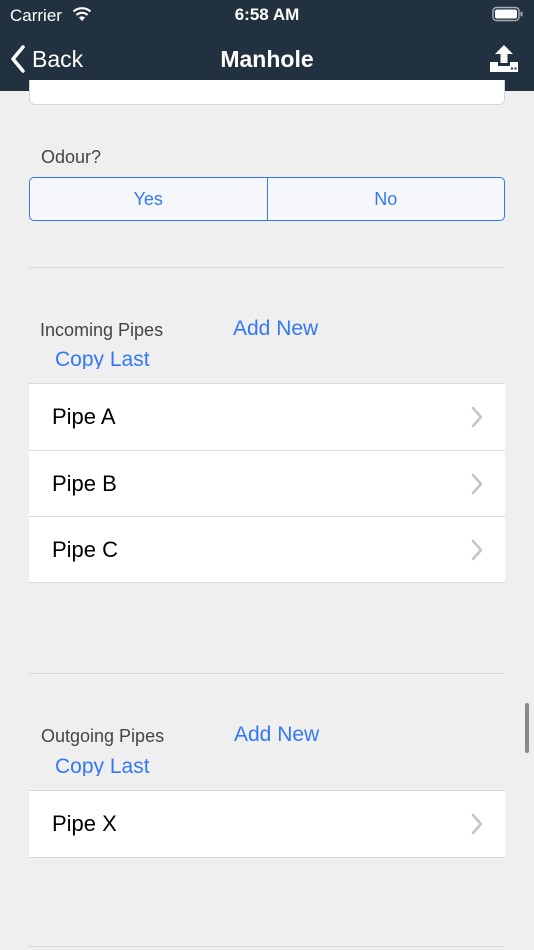 This screenshot has height=950, width=534. What do you see at coordinates (71, 157) in the screenshot?
I see `odour-label: Odour?` at bounding box center [71, 157].